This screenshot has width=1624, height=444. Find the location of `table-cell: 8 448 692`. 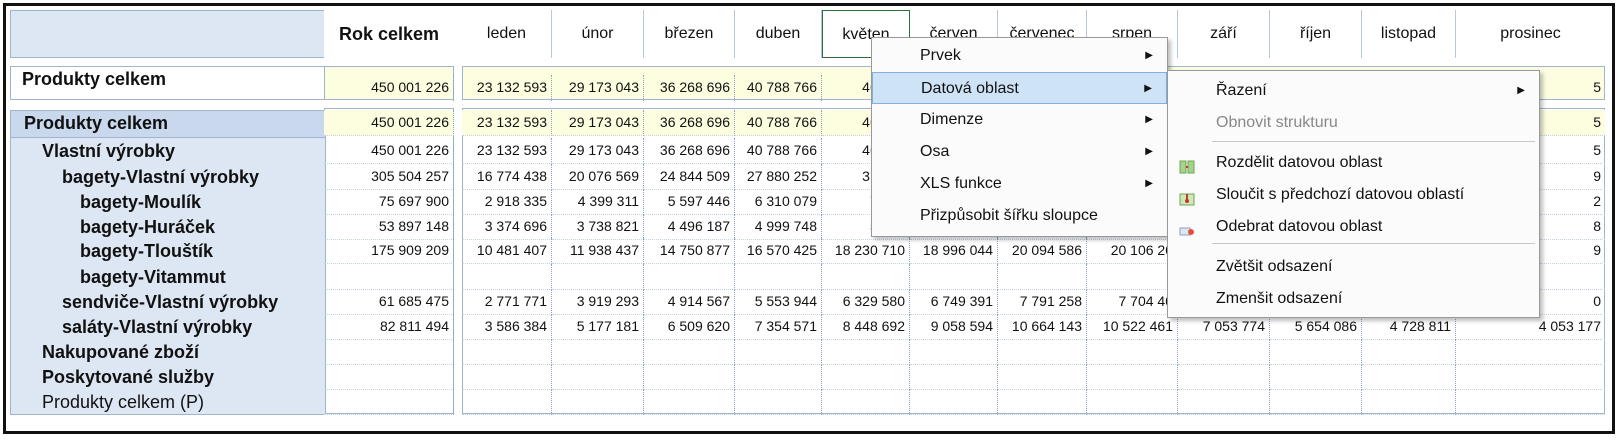

table-cell: 8 448 692 is located at coordinates (866, 327).